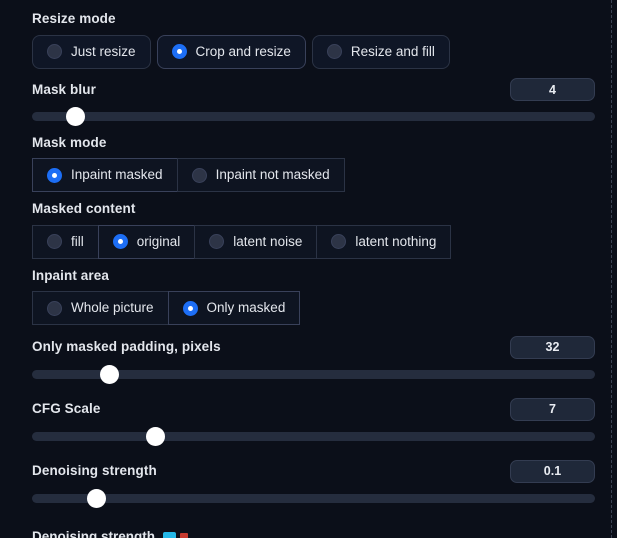  I want to click on mask-blur-slider-block: Mask blur 4, so click(313, 101).